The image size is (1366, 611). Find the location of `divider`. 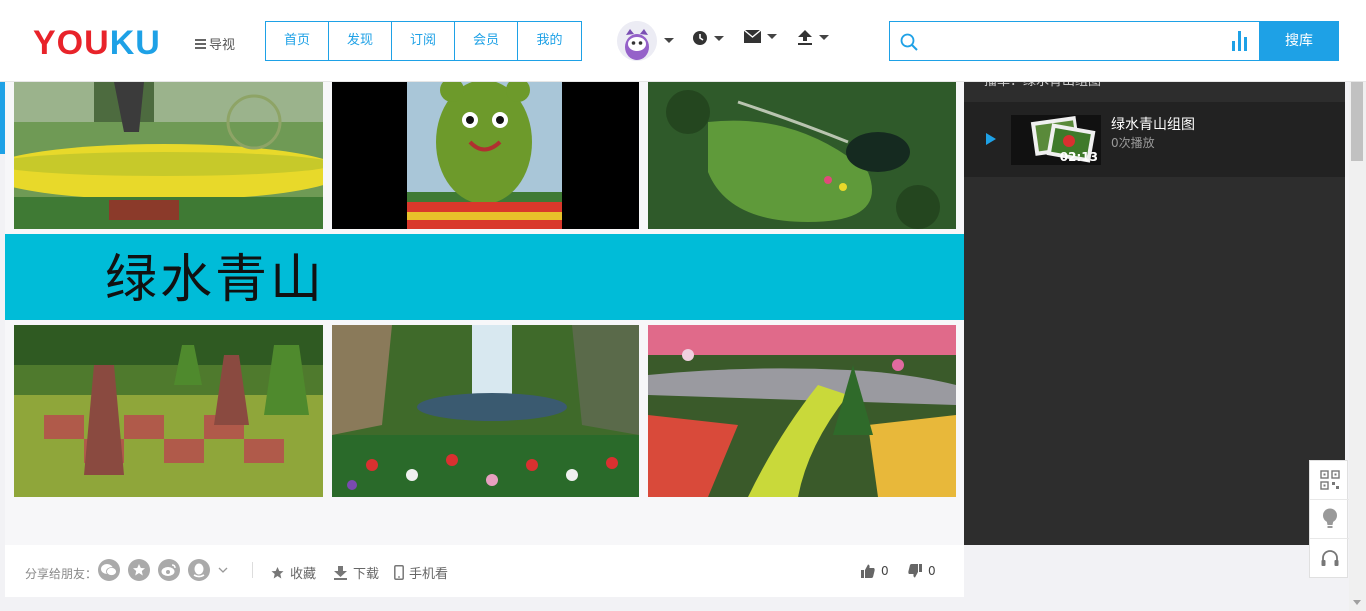

divider is located at coordinates (252, 570).